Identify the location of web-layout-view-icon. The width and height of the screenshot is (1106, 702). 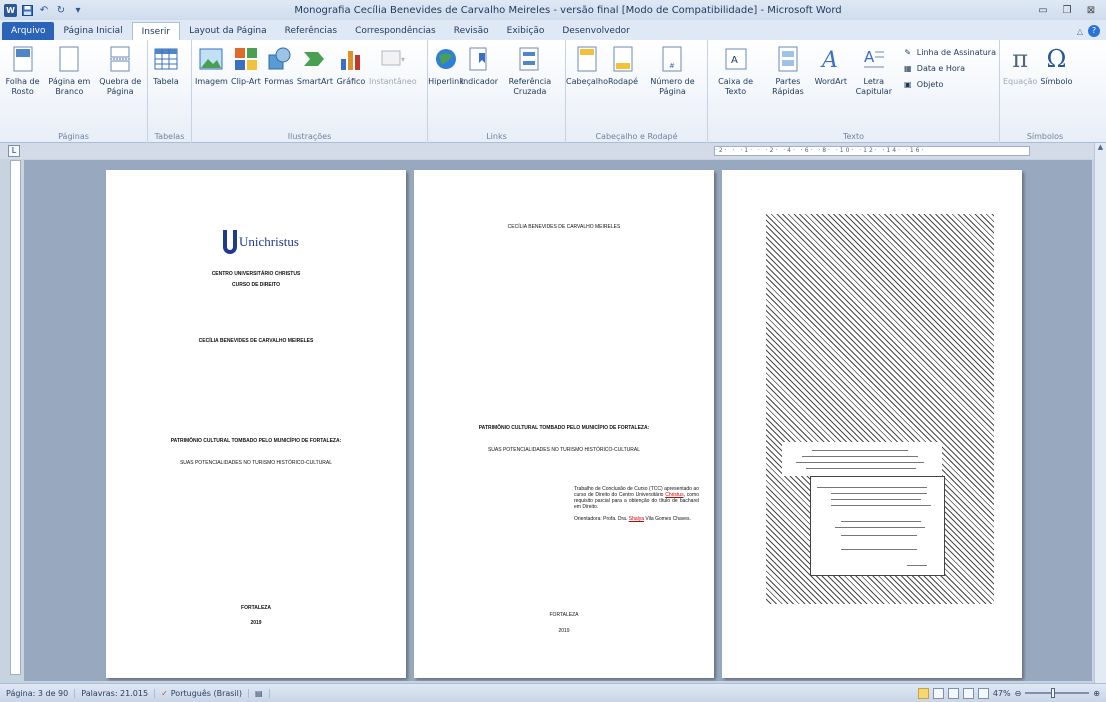
(953, 693).